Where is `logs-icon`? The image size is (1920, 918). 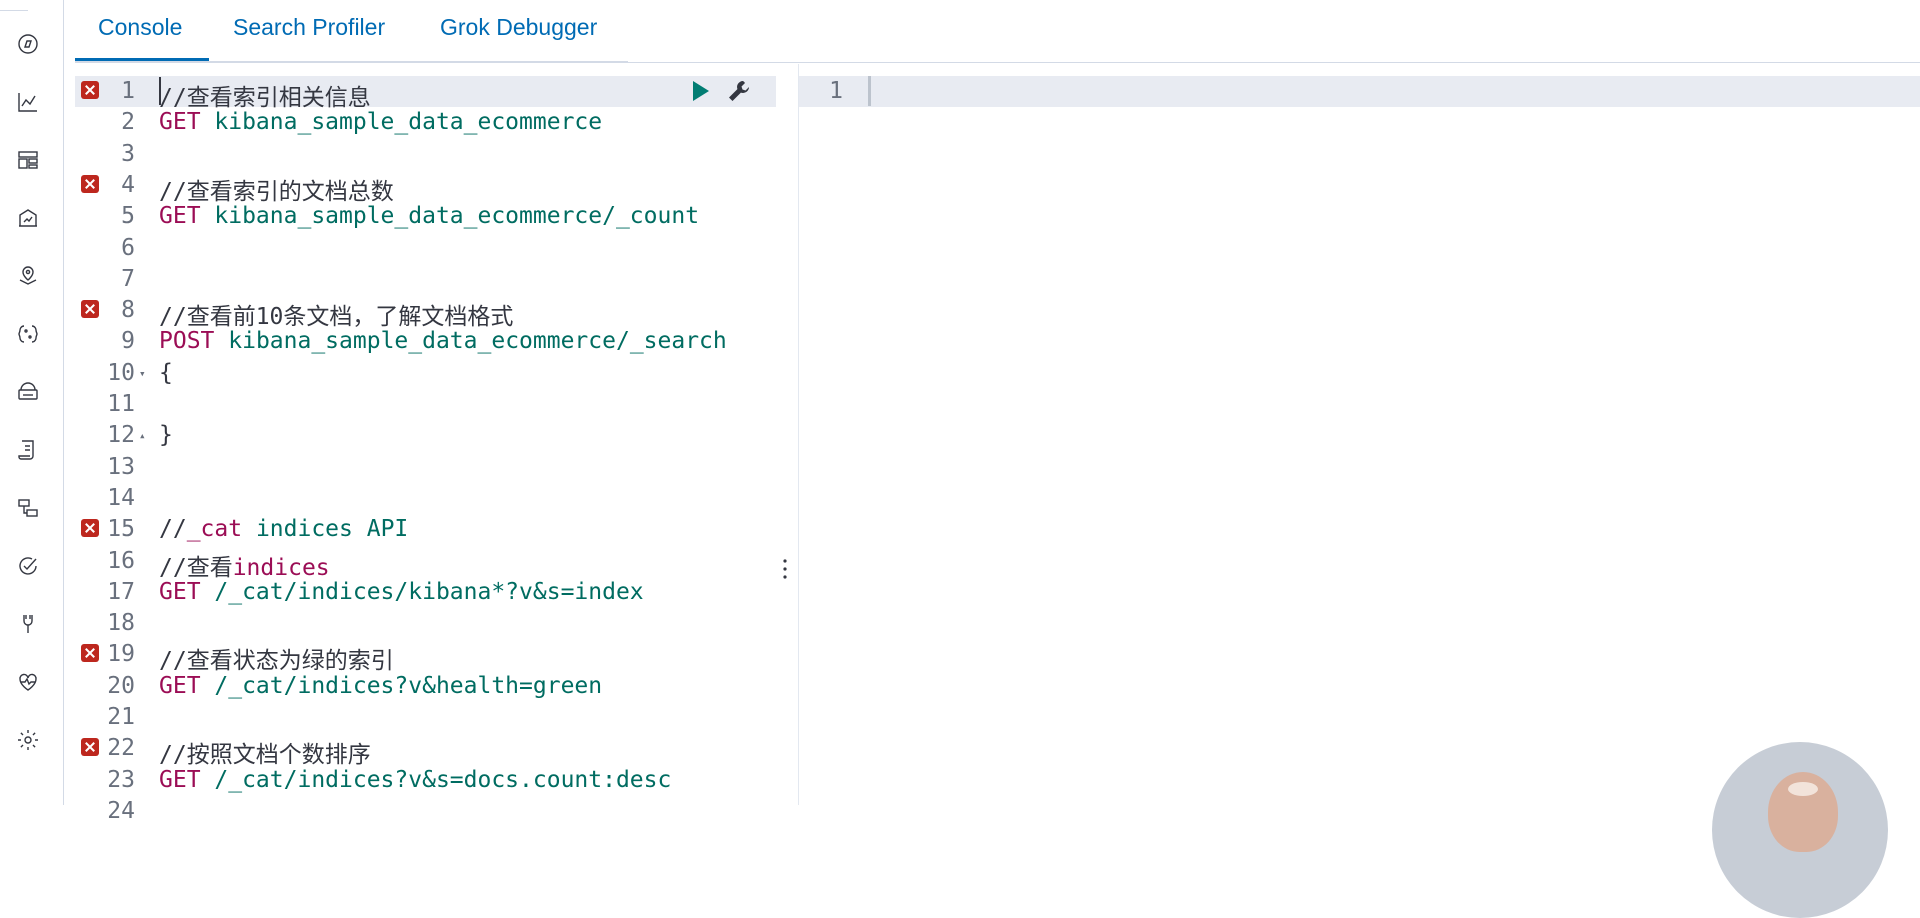
logs-icon is located at coordinates (28, 450).